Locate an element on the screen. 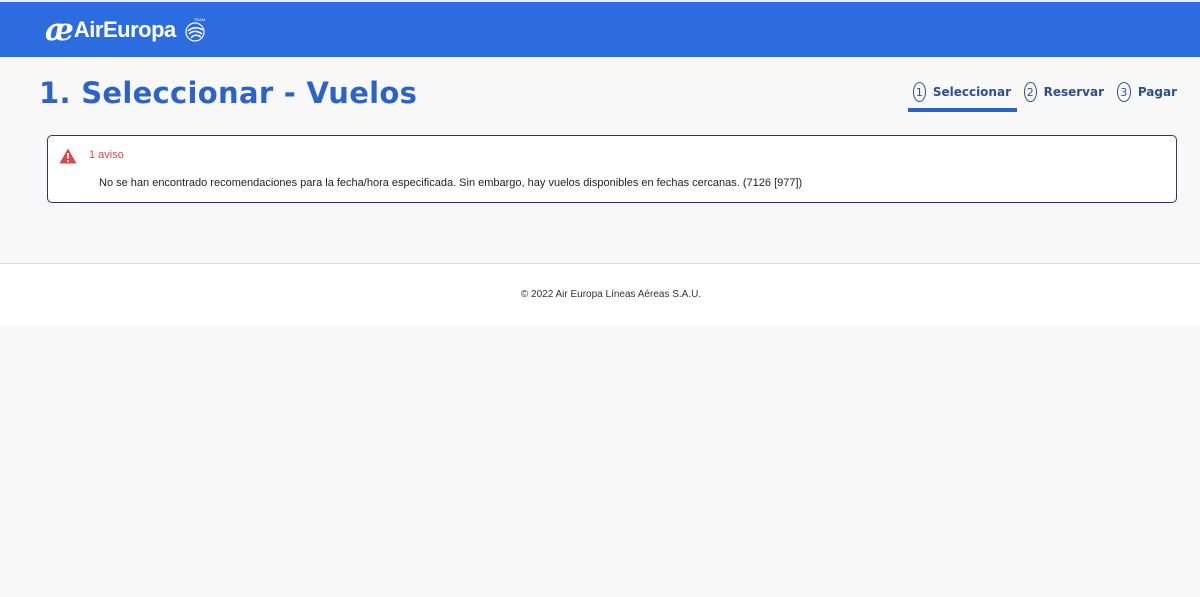  booking-steps: 1 Seleccionar 2 Reservar 3 Pagar is located at coordinates (1045, 96).